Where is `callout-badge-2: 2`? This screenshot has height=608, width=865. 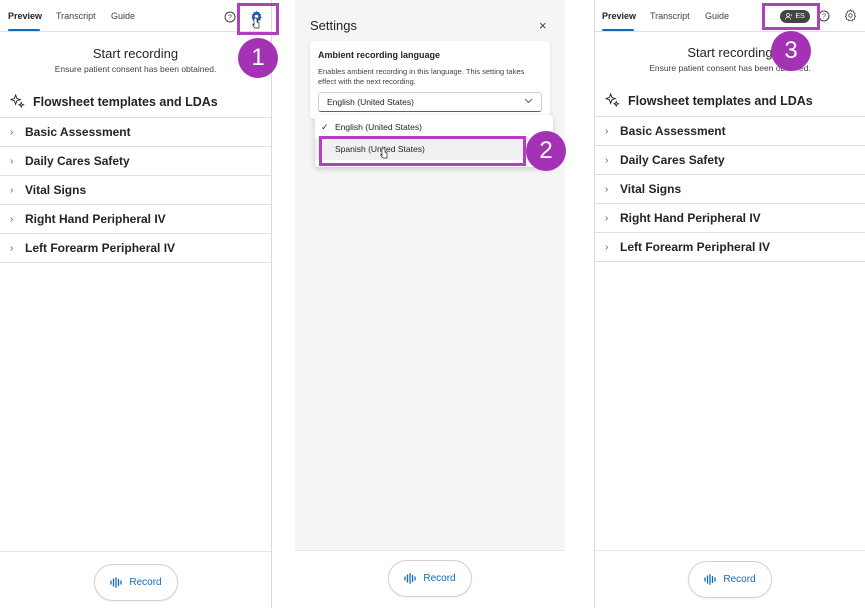 callout-badge-2: 2 is located at coordinates (546, 151).